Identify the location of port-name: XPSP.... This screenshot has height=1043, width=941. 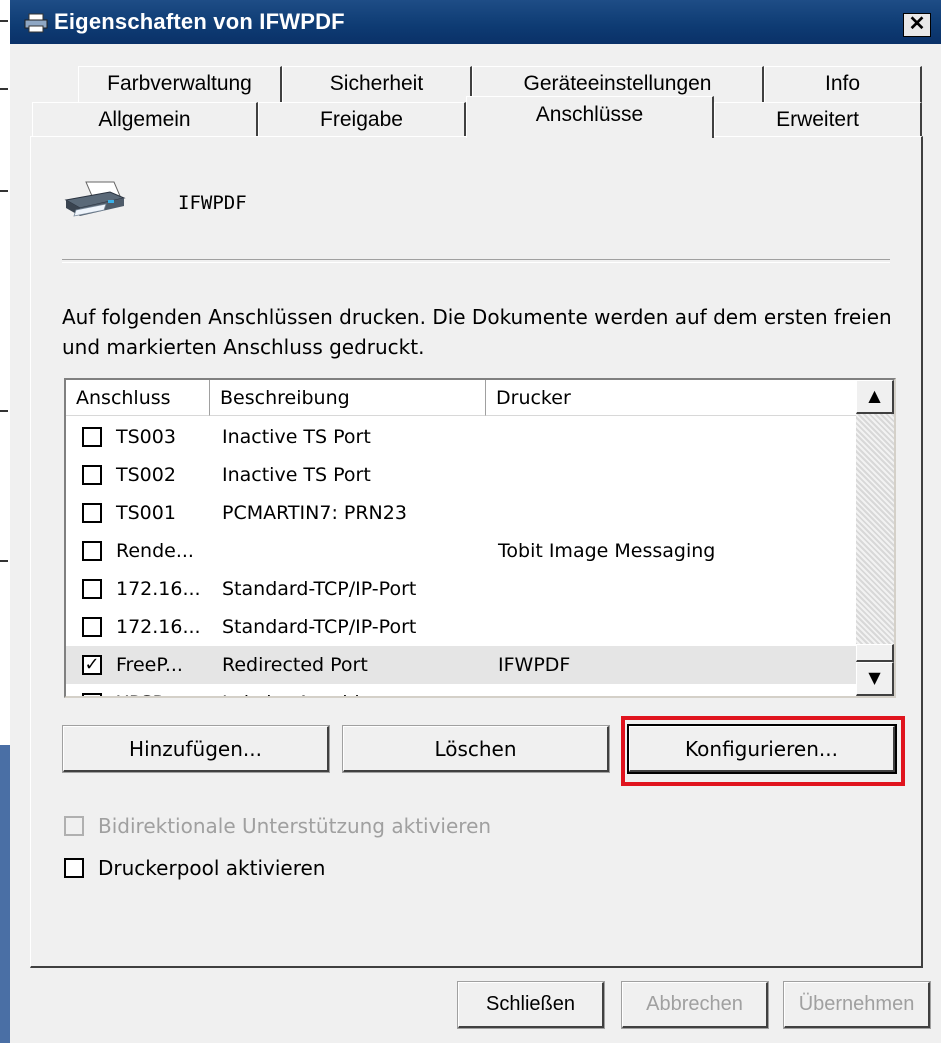
(147, 690).